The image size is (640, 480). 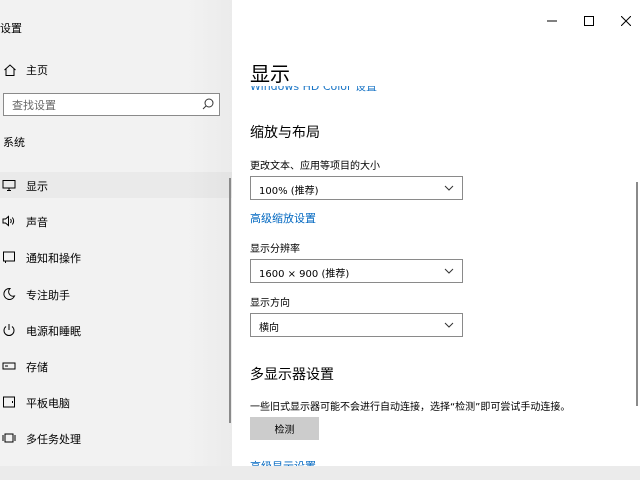 I want to click on sidebar-item-label: 专注助手, so click(x=48, y=295).